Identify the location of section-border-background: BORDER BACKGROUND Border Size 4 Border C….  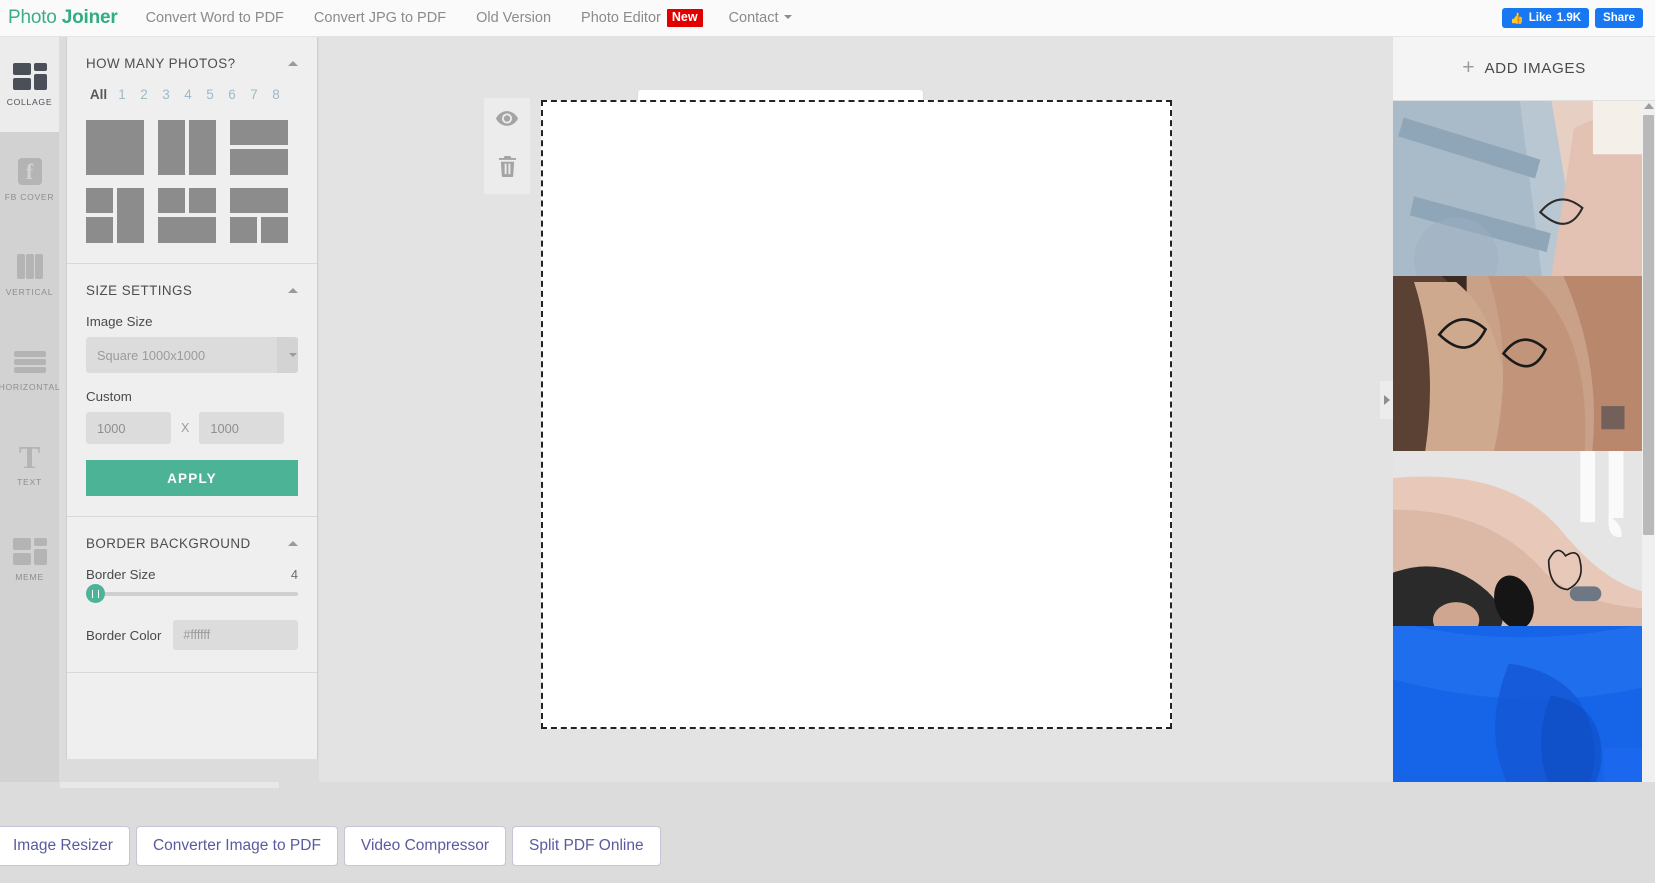
(192, 595).